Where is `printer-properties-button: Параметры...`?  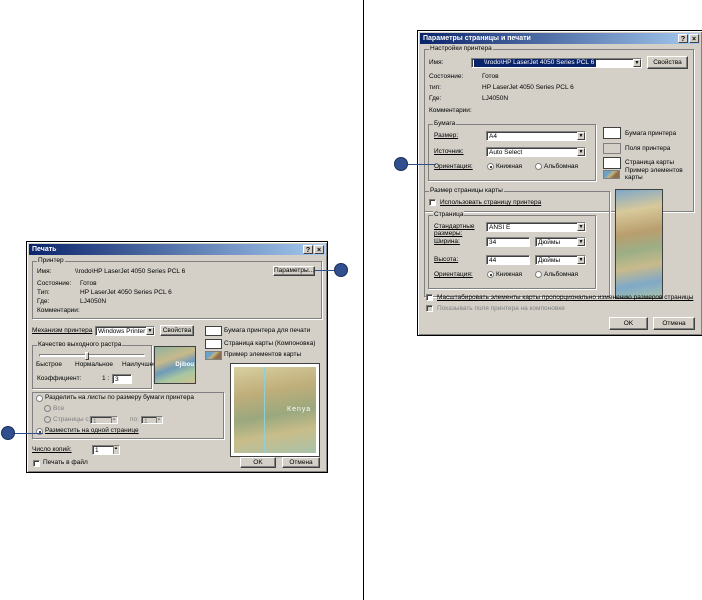 printer-properties-button: Параметры... is located at coordinates (294, 271).